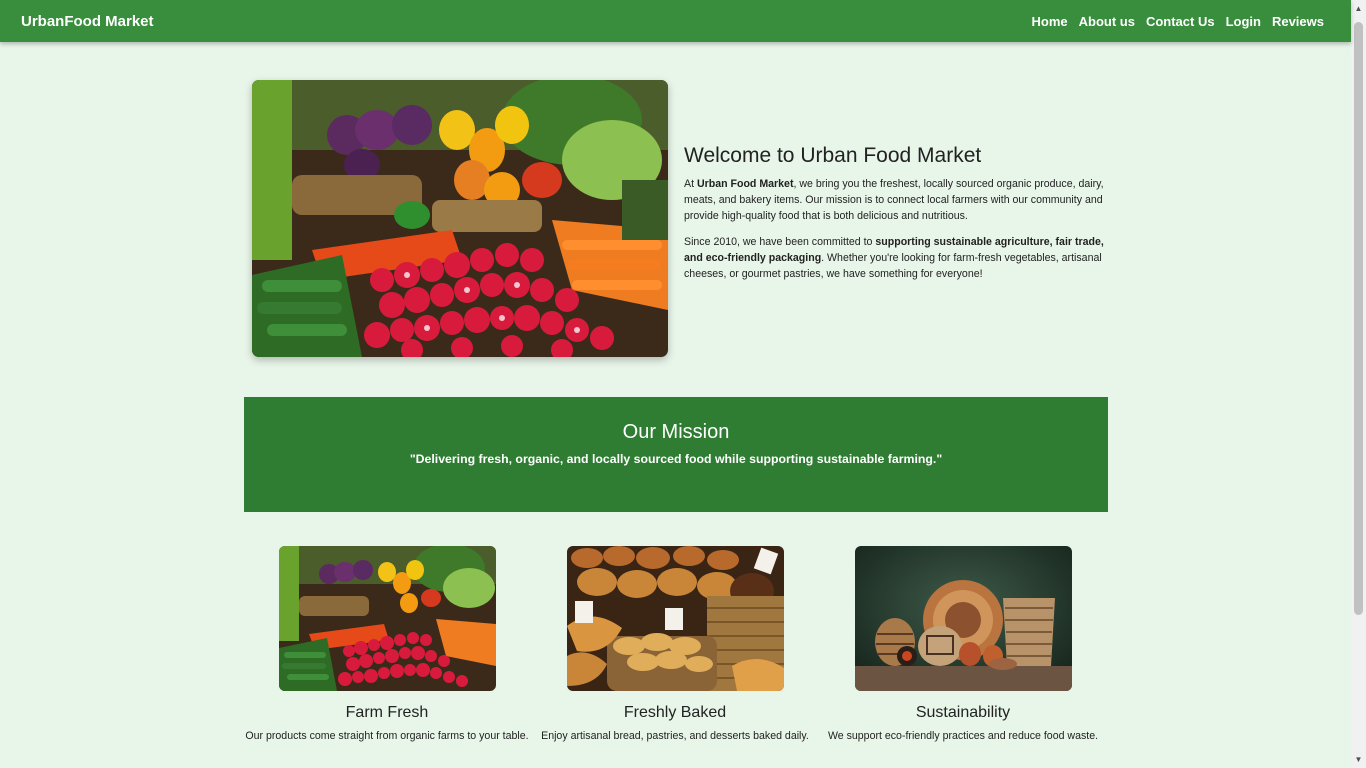 The height and width of the screenshot is (768, 1366). I want to click on vertical-scrollbar: ▲ ▼, so click(1358, 384).